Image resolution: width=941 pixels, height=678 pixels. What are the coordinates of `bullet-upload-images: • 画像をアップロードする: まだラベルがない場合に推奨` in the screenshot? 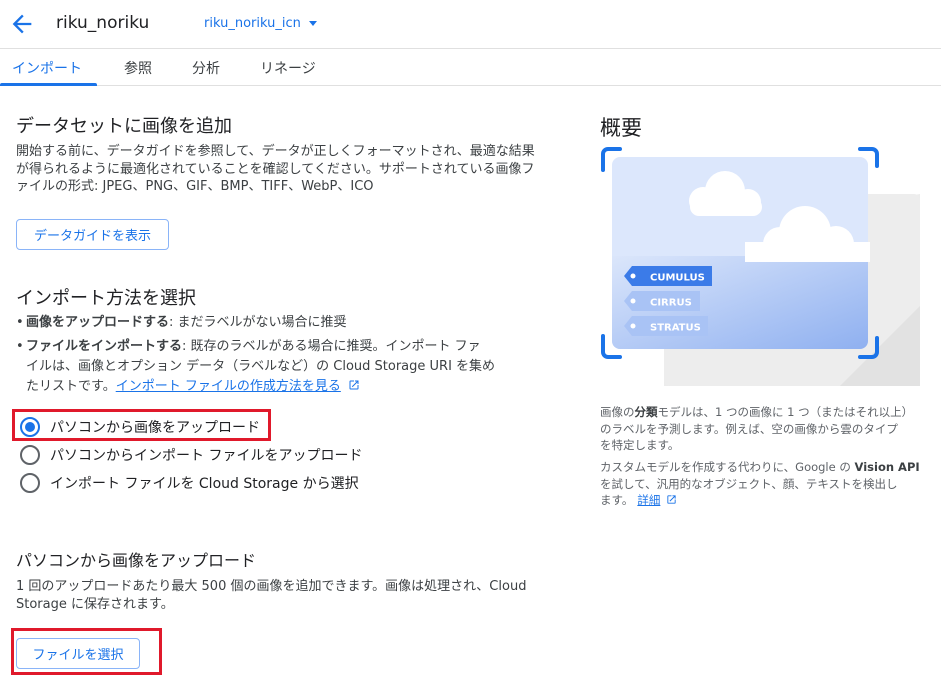 It's located at (181, 322).